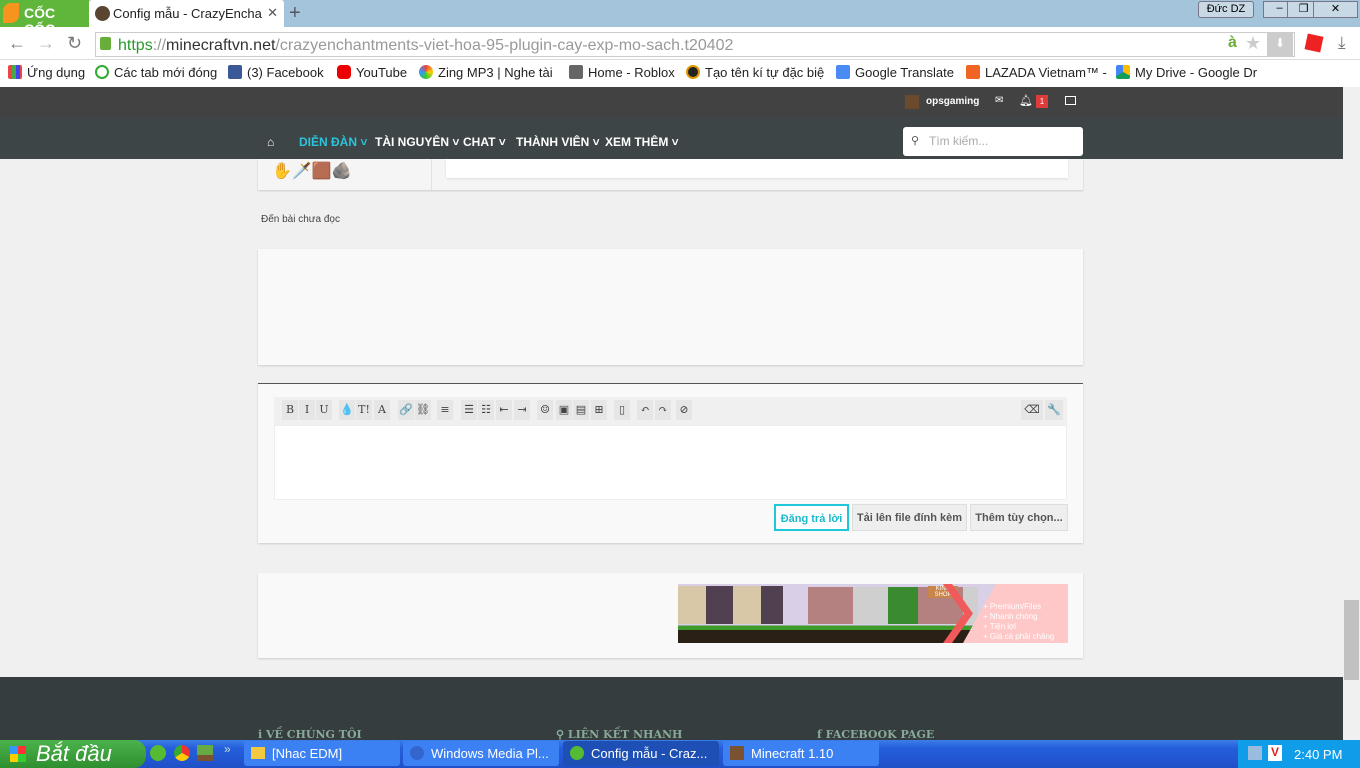 Image resolution: width=1360 pixels, height=768 pixels. I want to click on bookmark-youtube: YouTube, so click(372, 72).